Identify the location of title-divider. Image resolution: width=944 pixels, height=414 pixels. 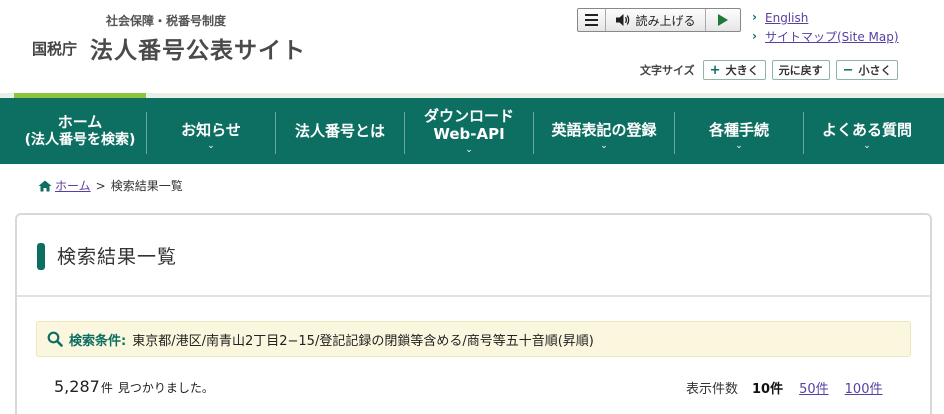
(473, 296).